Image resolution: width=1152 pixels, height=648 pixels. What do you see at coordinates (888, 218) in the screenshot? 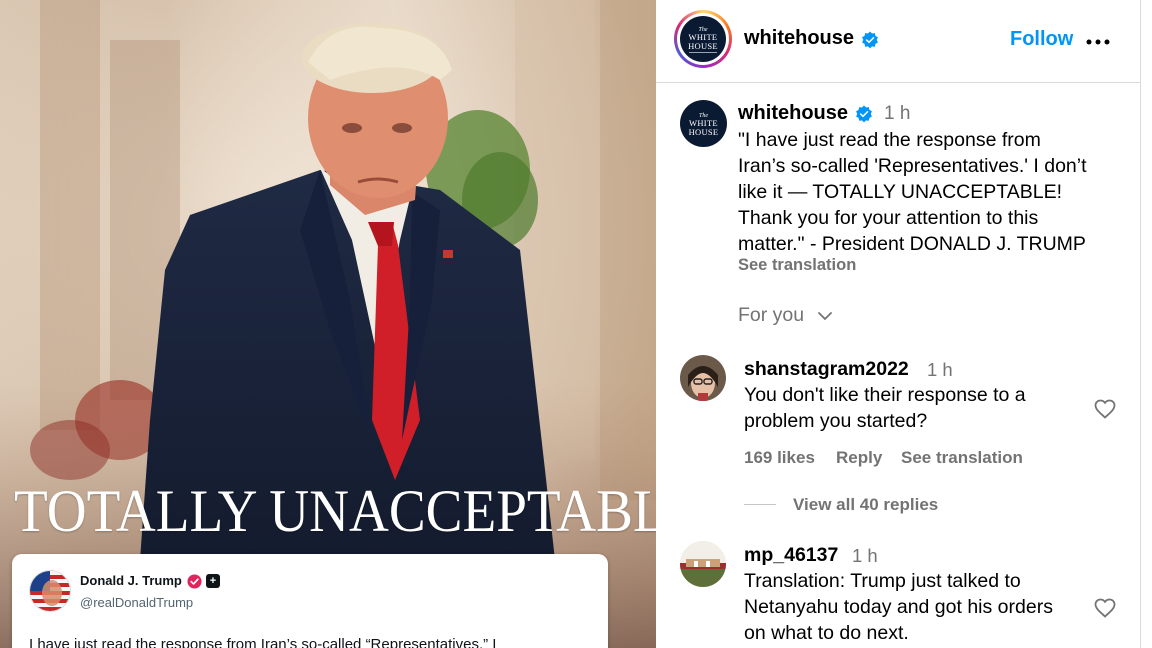
I see `caption-line: Thank you for your attention to this` at bounding box center [888, 218].